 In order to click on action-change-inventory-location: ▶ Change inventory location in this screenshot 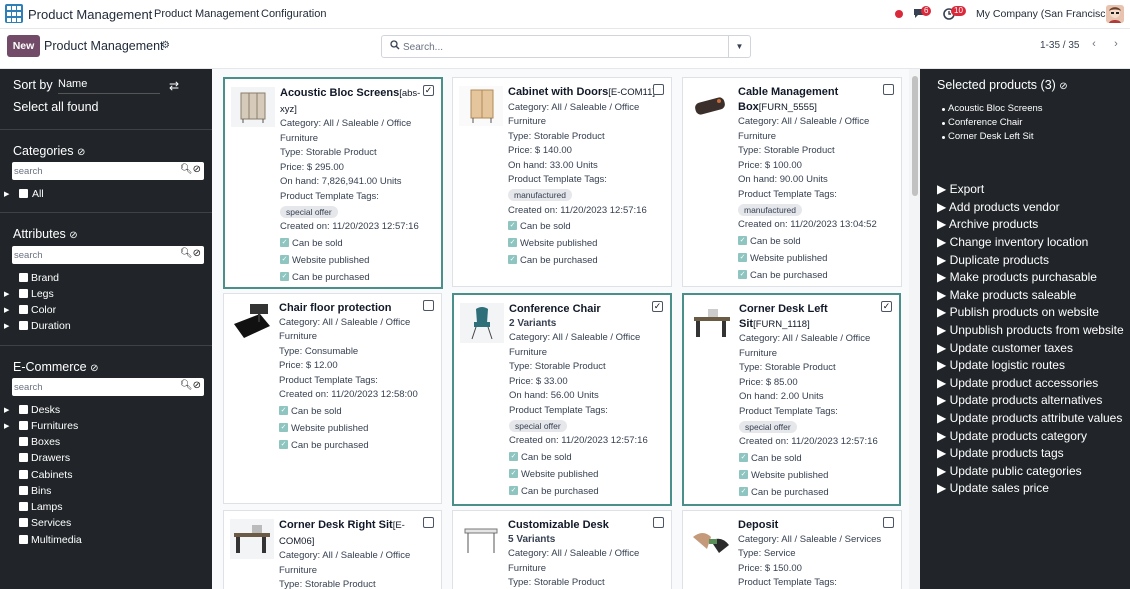, I will do `click(1012, 242)`.